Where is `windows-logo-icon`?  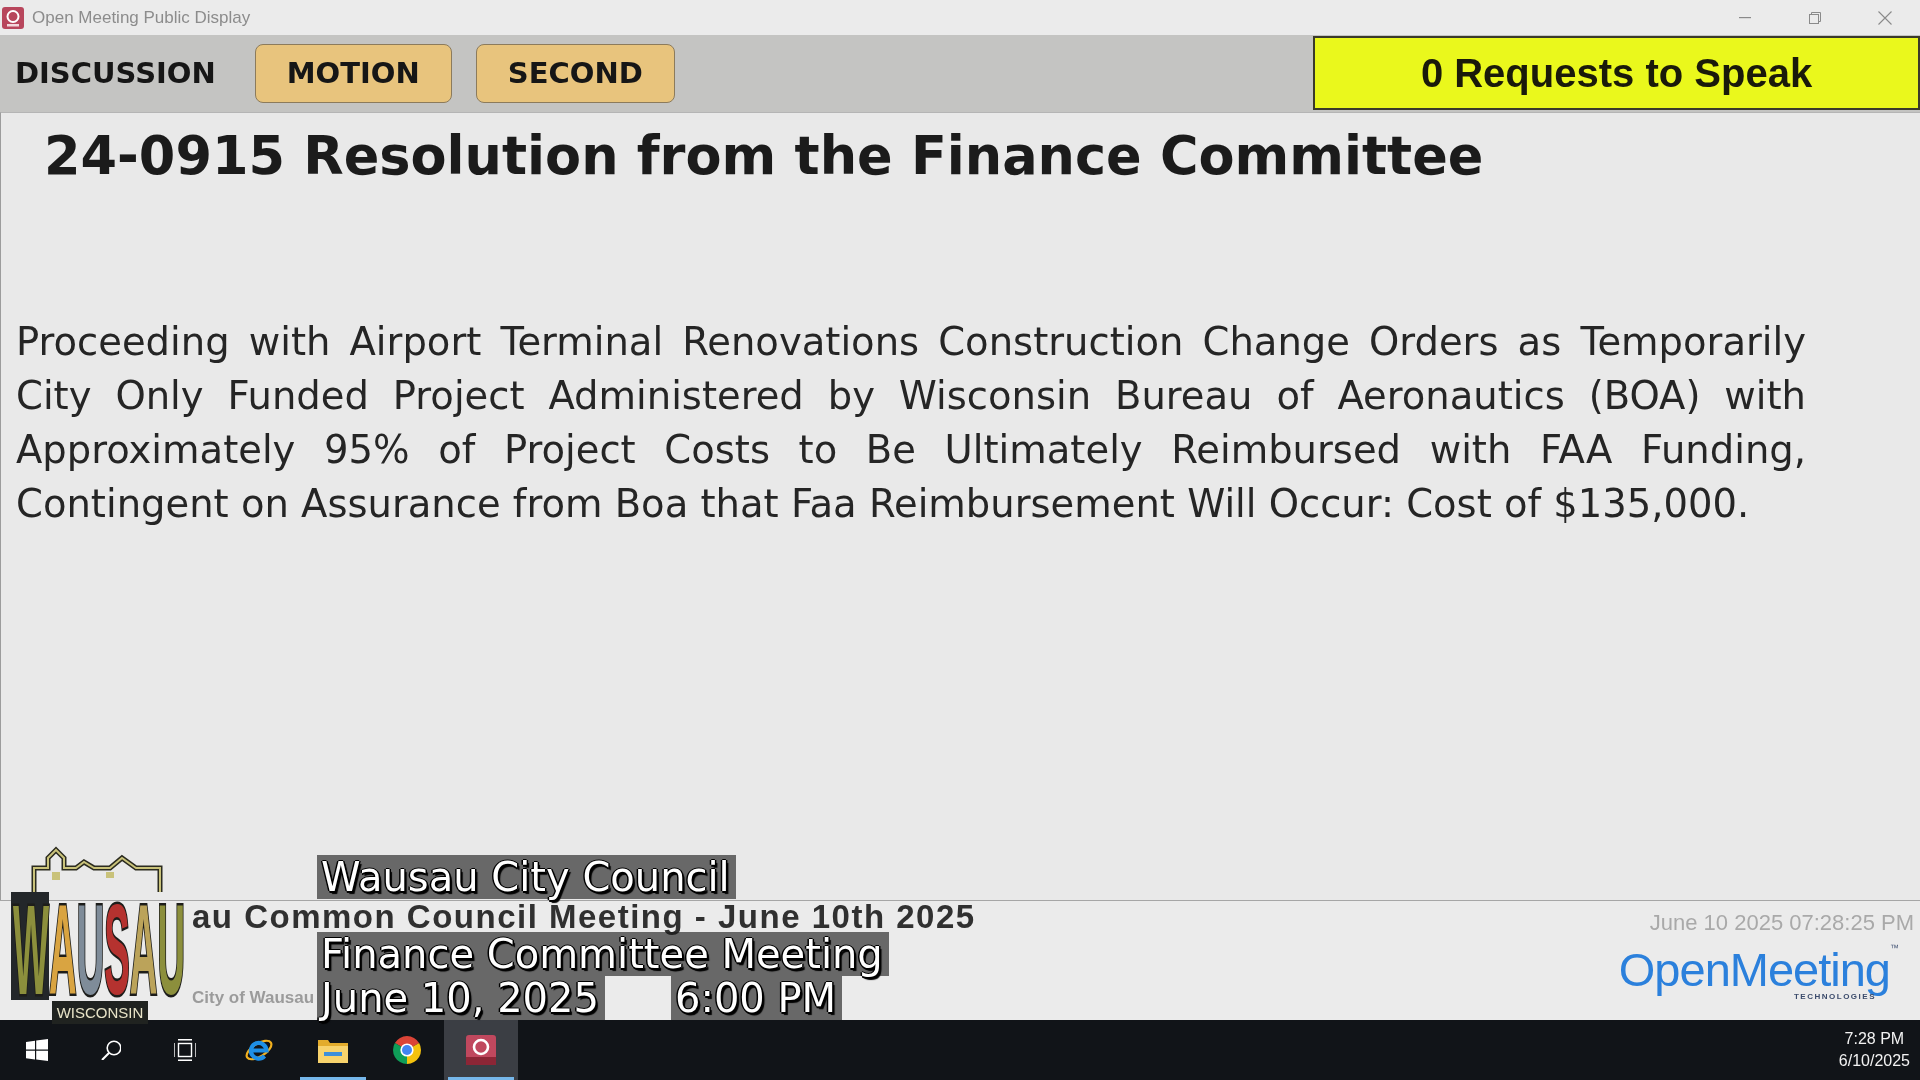 windows-logo-icon is located at coordinates (37, 1050).